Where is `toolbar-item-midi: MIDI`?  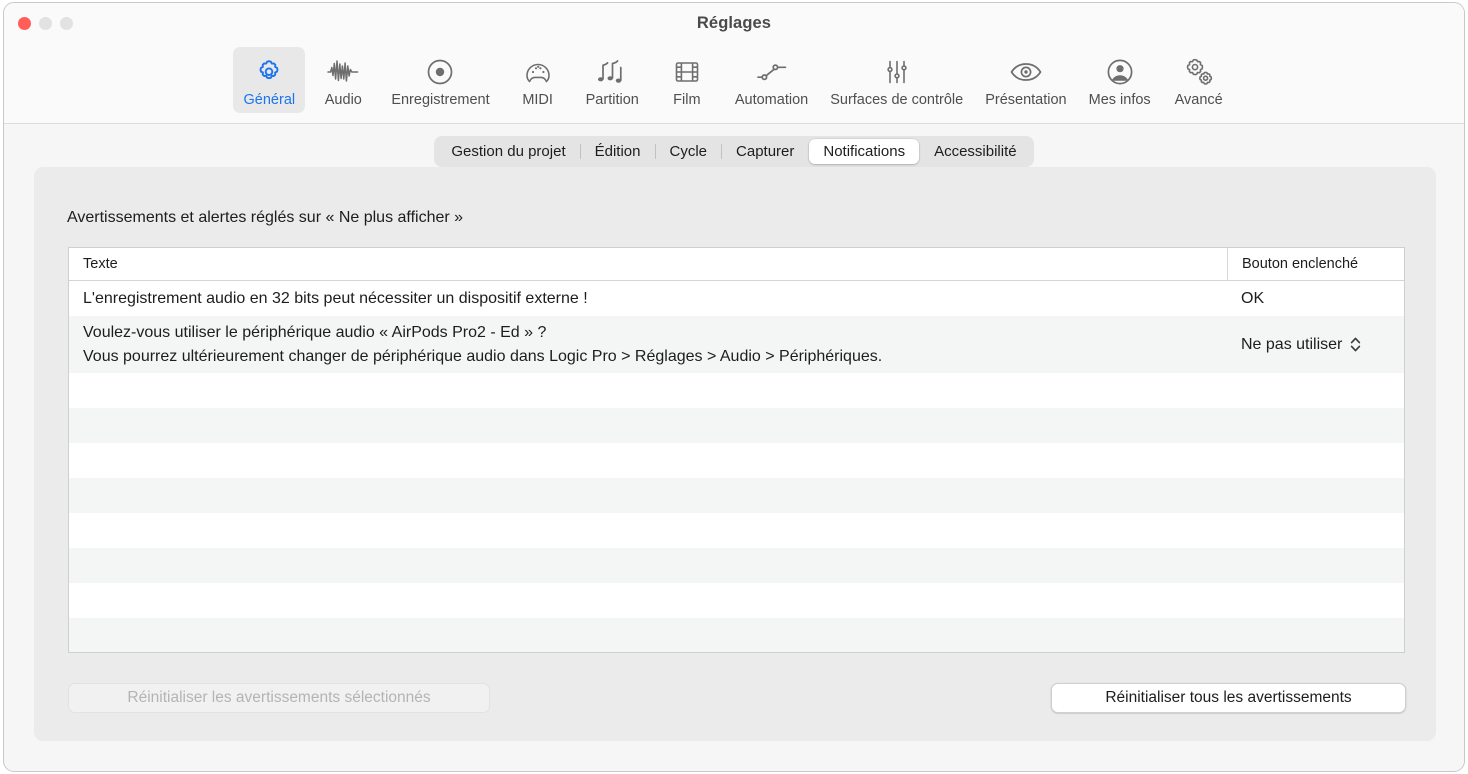 toolbar-item-midi: MIDI is located at coordinates (538, 80).